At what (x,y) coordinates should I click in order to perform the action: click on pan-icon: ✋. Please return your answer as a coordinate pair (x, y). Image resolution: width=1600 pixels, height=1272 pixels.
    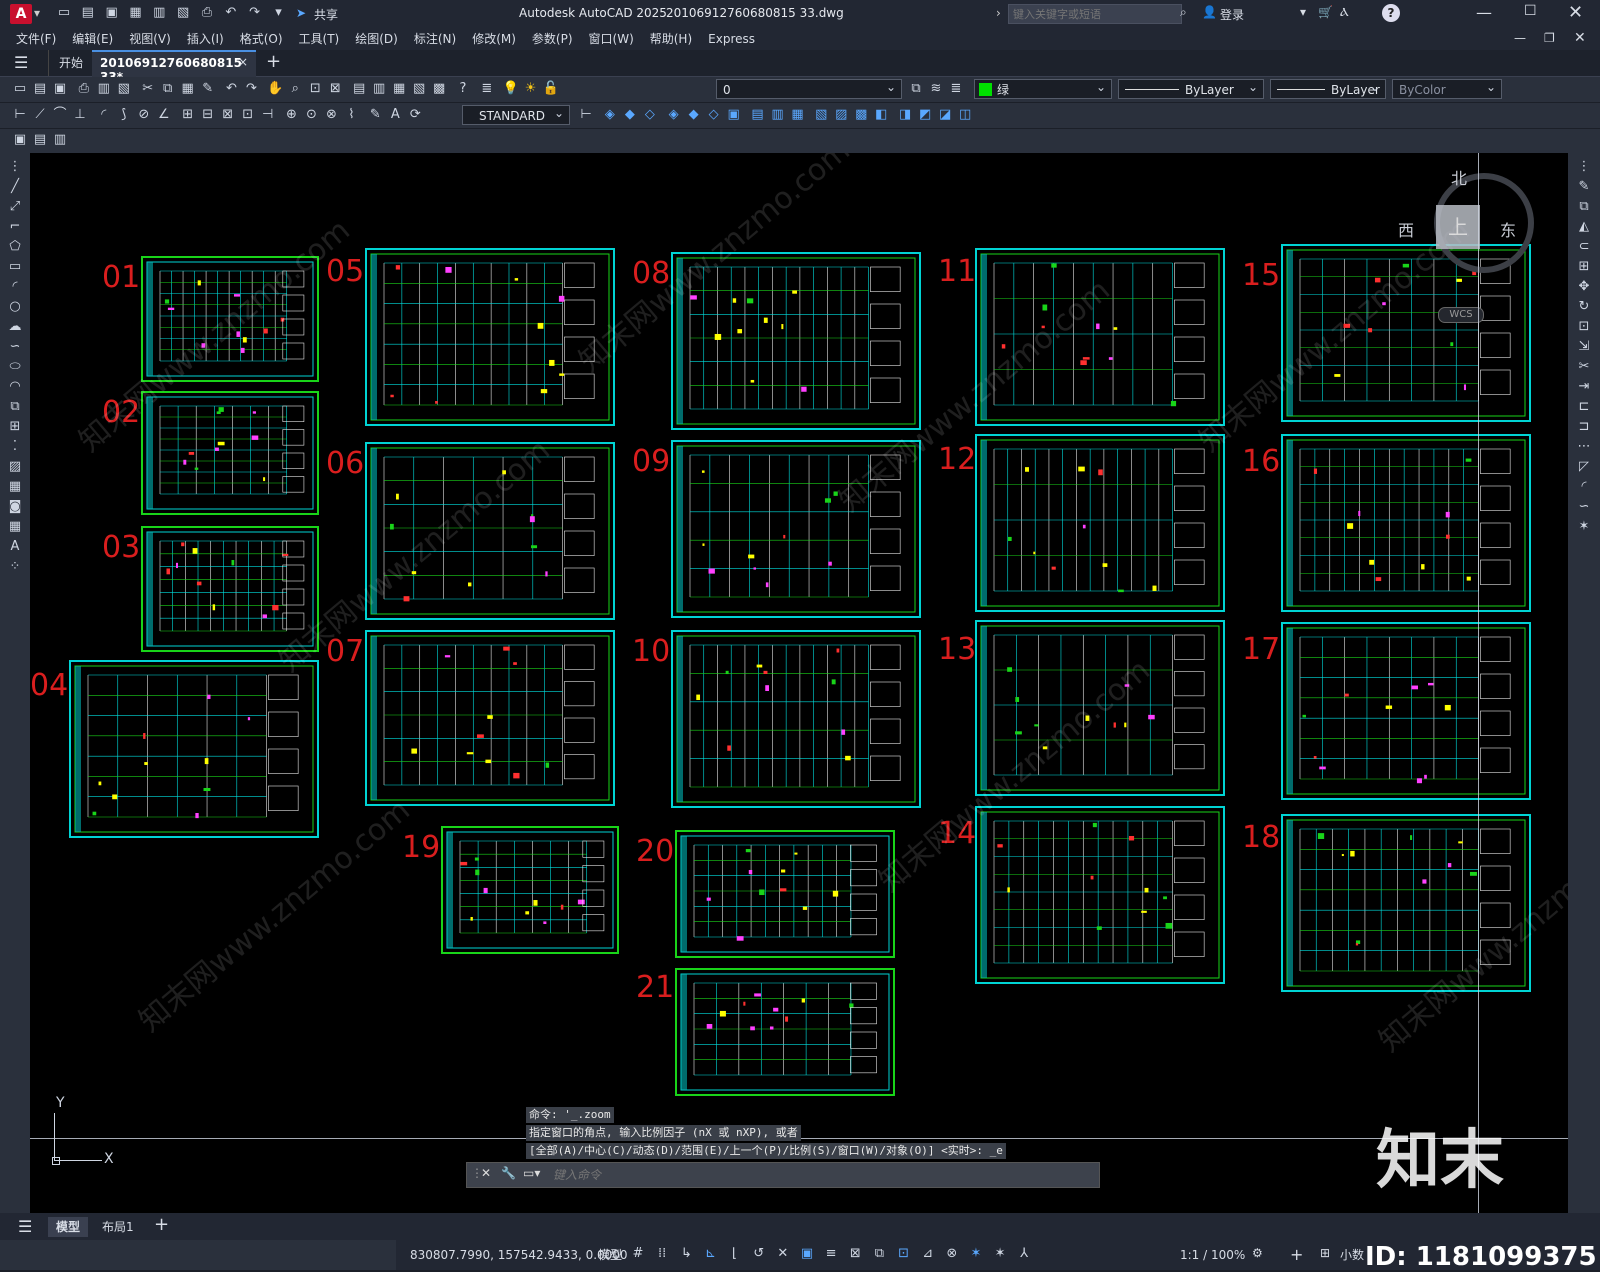
    Looking at the image, I should click on (275, 89).